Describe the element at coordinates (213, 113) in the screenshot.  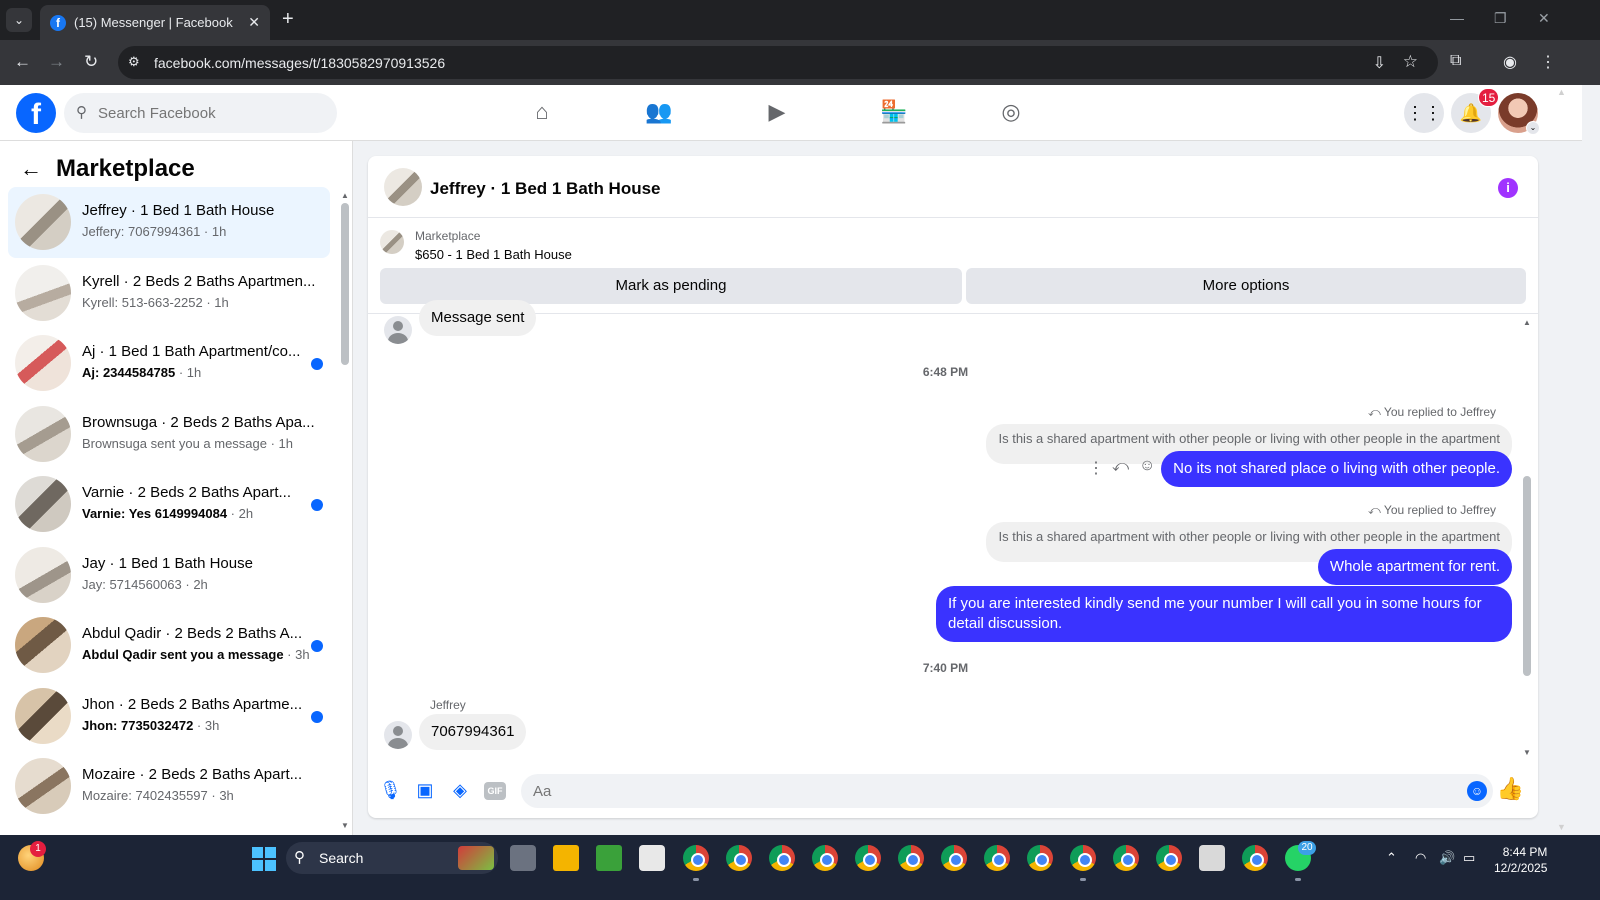
I see `facebook-search-input` at that location.